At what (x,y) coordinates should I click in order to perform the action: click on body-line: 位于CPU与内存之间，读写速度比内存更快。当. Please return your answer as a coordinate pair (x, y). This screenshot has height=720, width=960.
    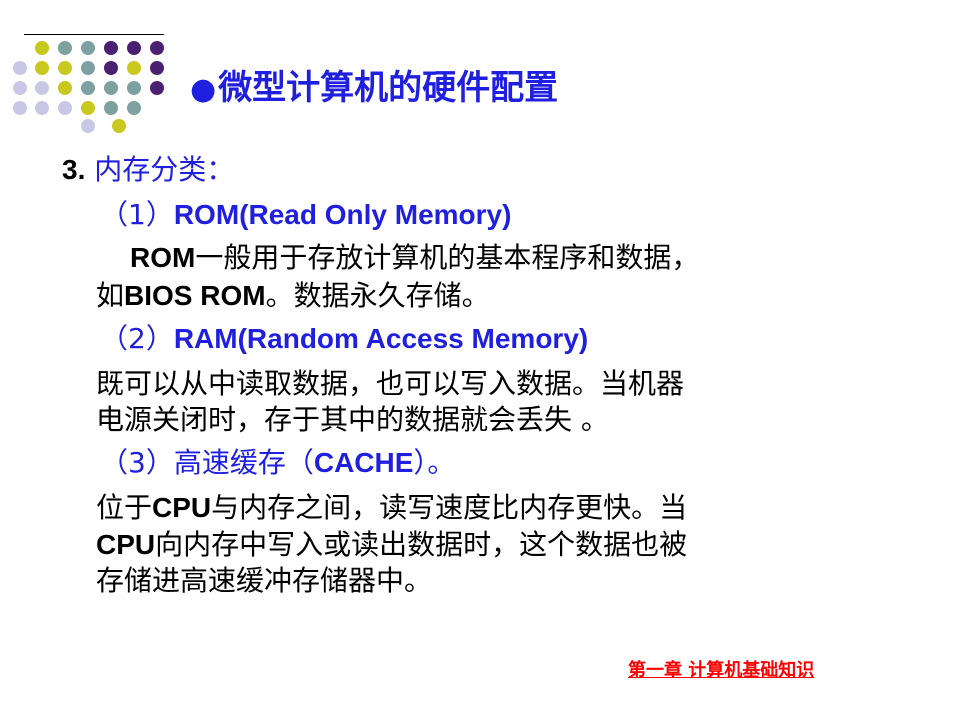
    Looking at the image, I should click on (391, 508).